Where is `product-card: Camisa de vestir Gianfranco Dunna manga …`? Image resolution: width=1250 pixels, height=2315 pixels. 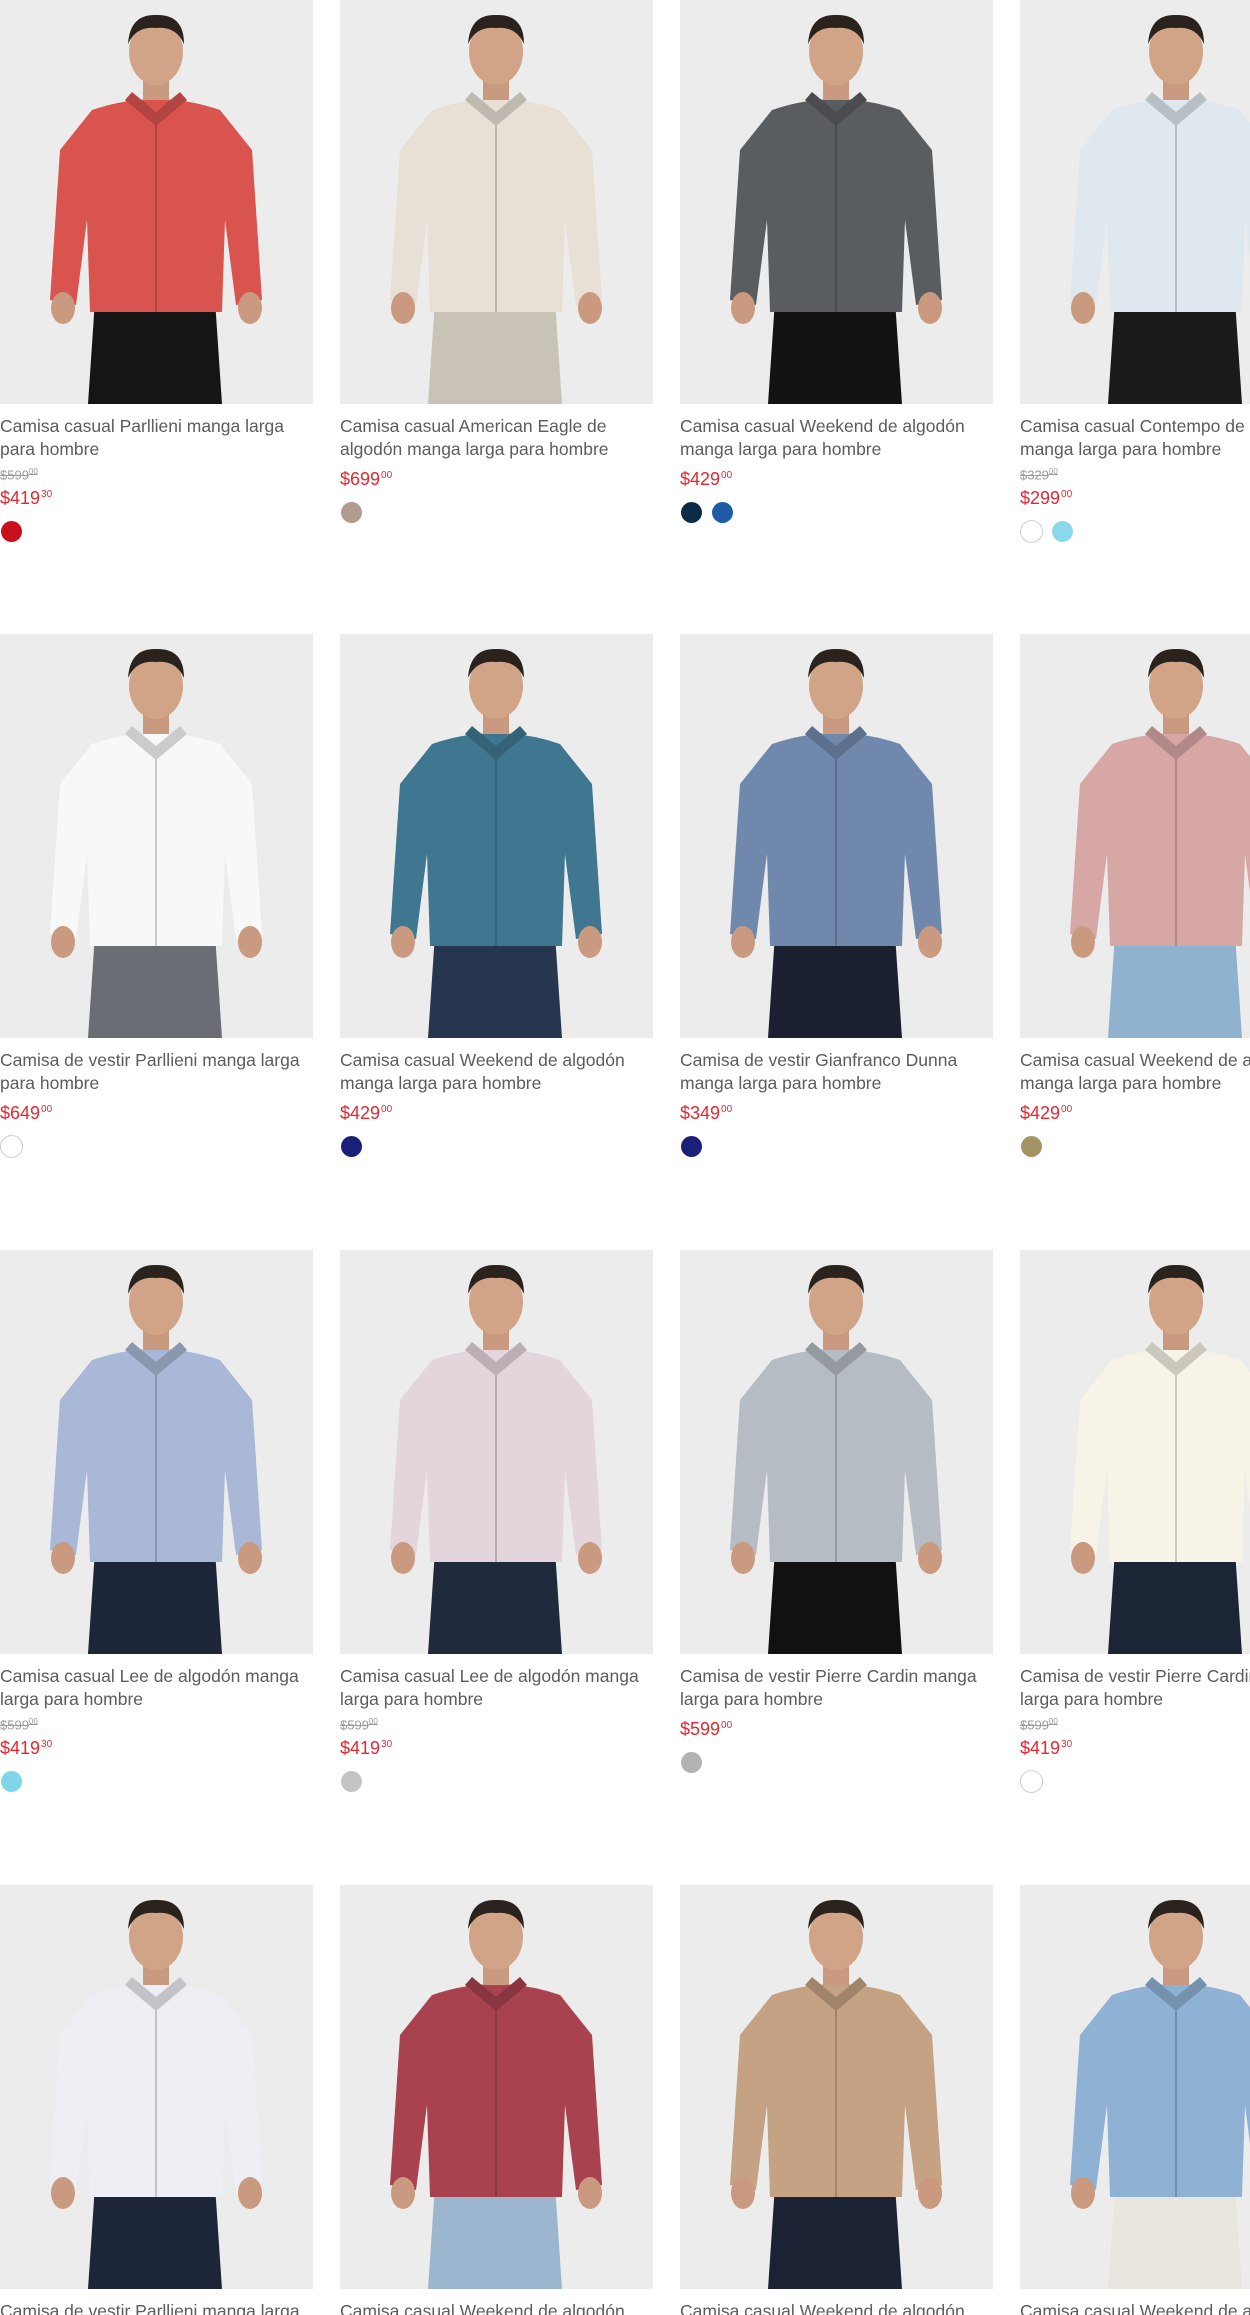 product-card: Camisa de vestir Gianfranco Dunna manga … is located at coordinates (836, 896).